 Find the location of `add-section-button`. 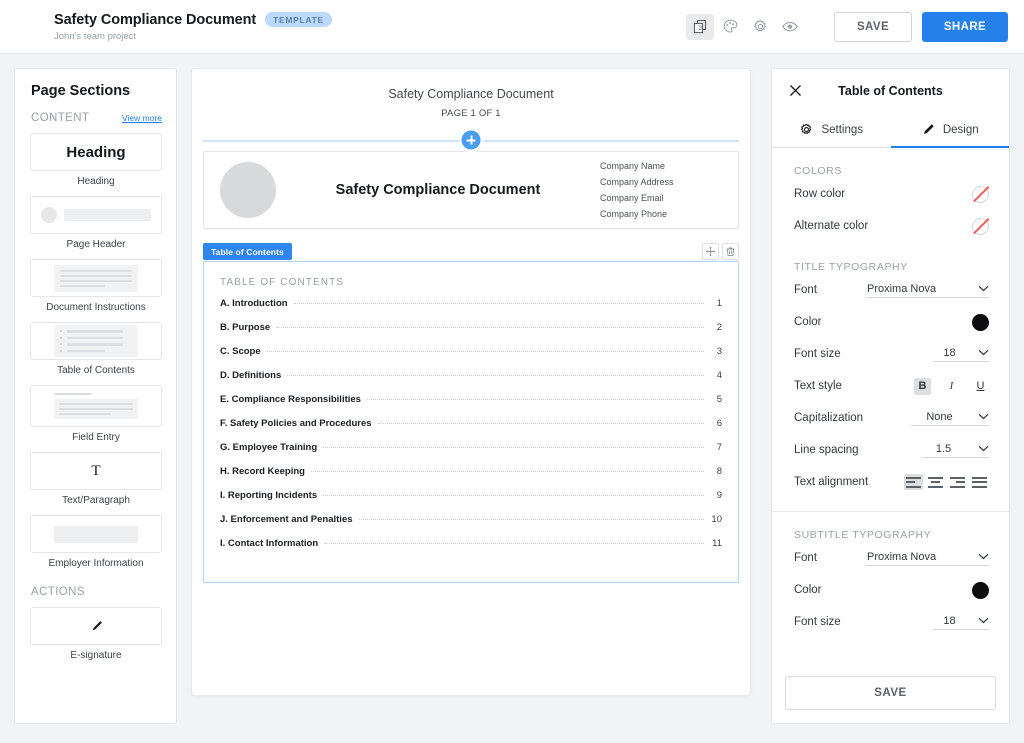

add-section-button is located at coordinates (471, 140).